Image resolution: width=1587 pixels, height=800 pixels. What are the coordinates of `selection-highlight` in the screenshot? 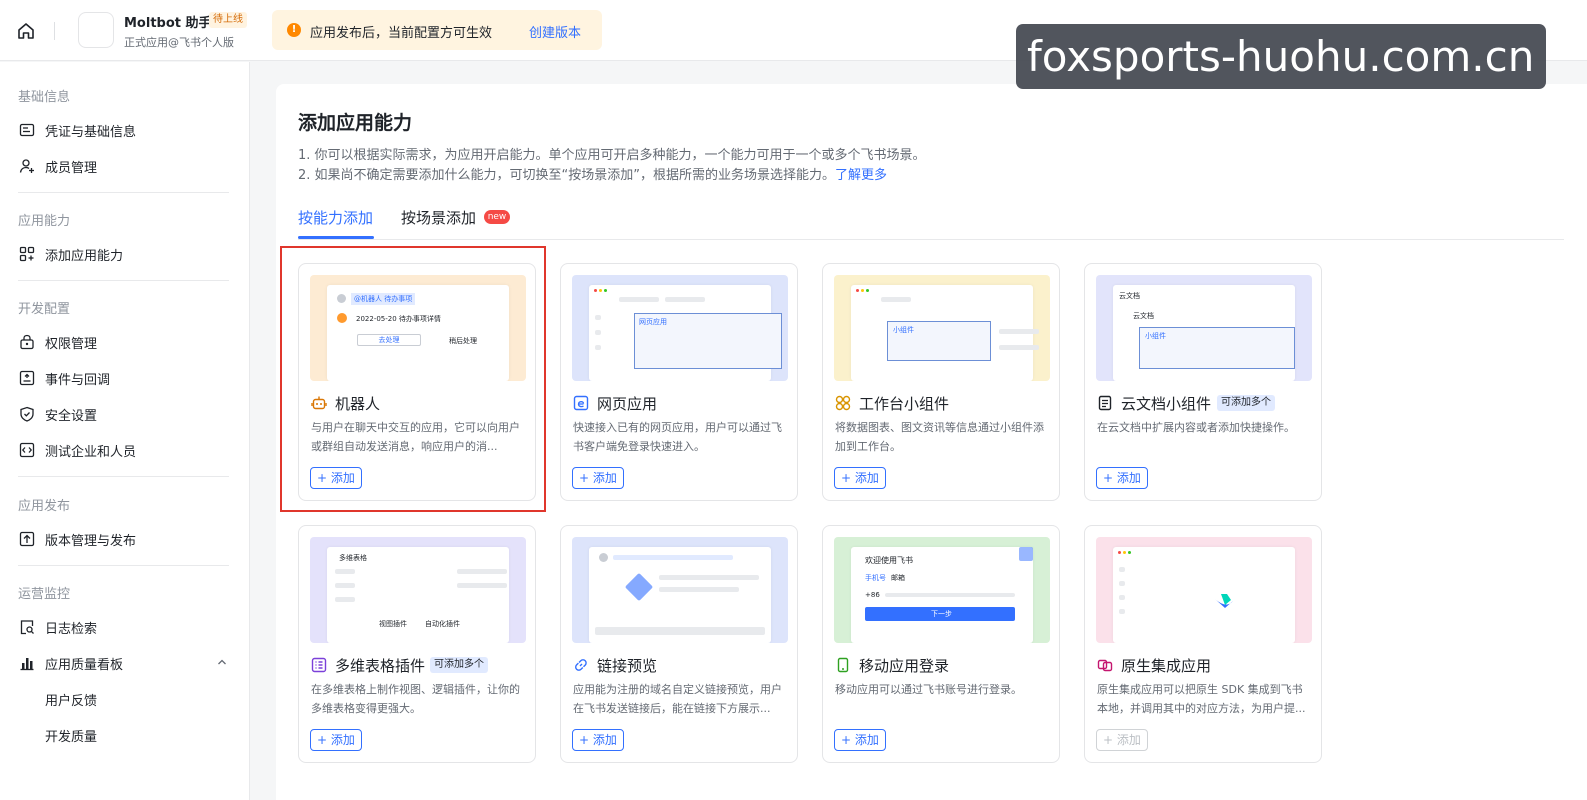 It's located at (413, 379).